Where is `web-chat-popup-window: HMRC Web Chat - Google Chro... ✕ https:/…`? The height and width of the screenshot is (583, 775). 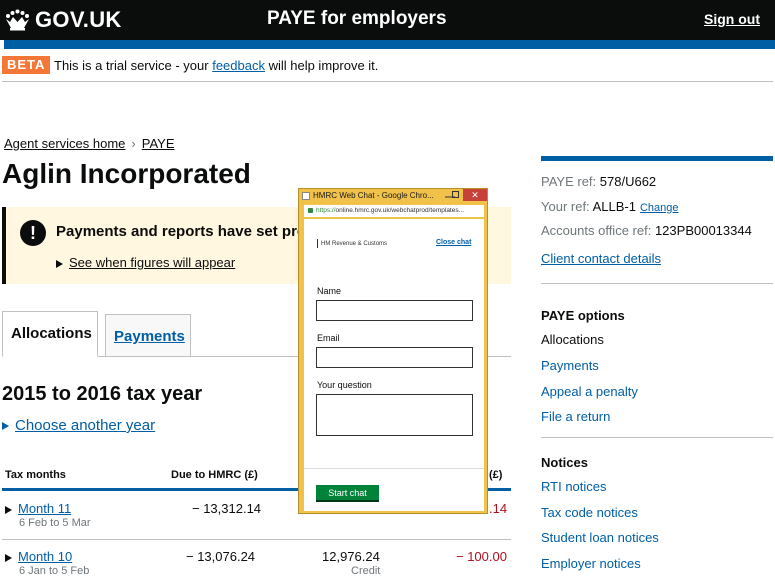 web-chat-popup-window: HMRC Web Chat - Google Chro... ✕ https:/… is located at coordinates (393, 351).